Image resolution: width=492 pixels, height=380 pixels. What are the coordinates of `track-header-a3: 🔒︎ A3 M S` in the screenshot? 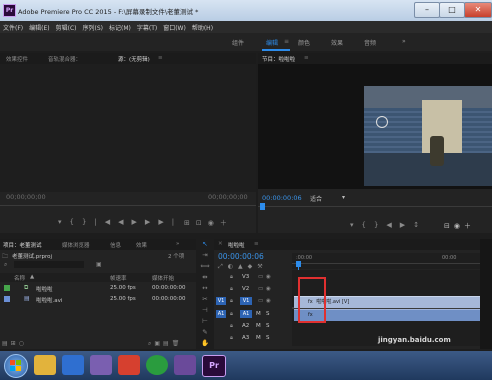 It's located at (253, 338).